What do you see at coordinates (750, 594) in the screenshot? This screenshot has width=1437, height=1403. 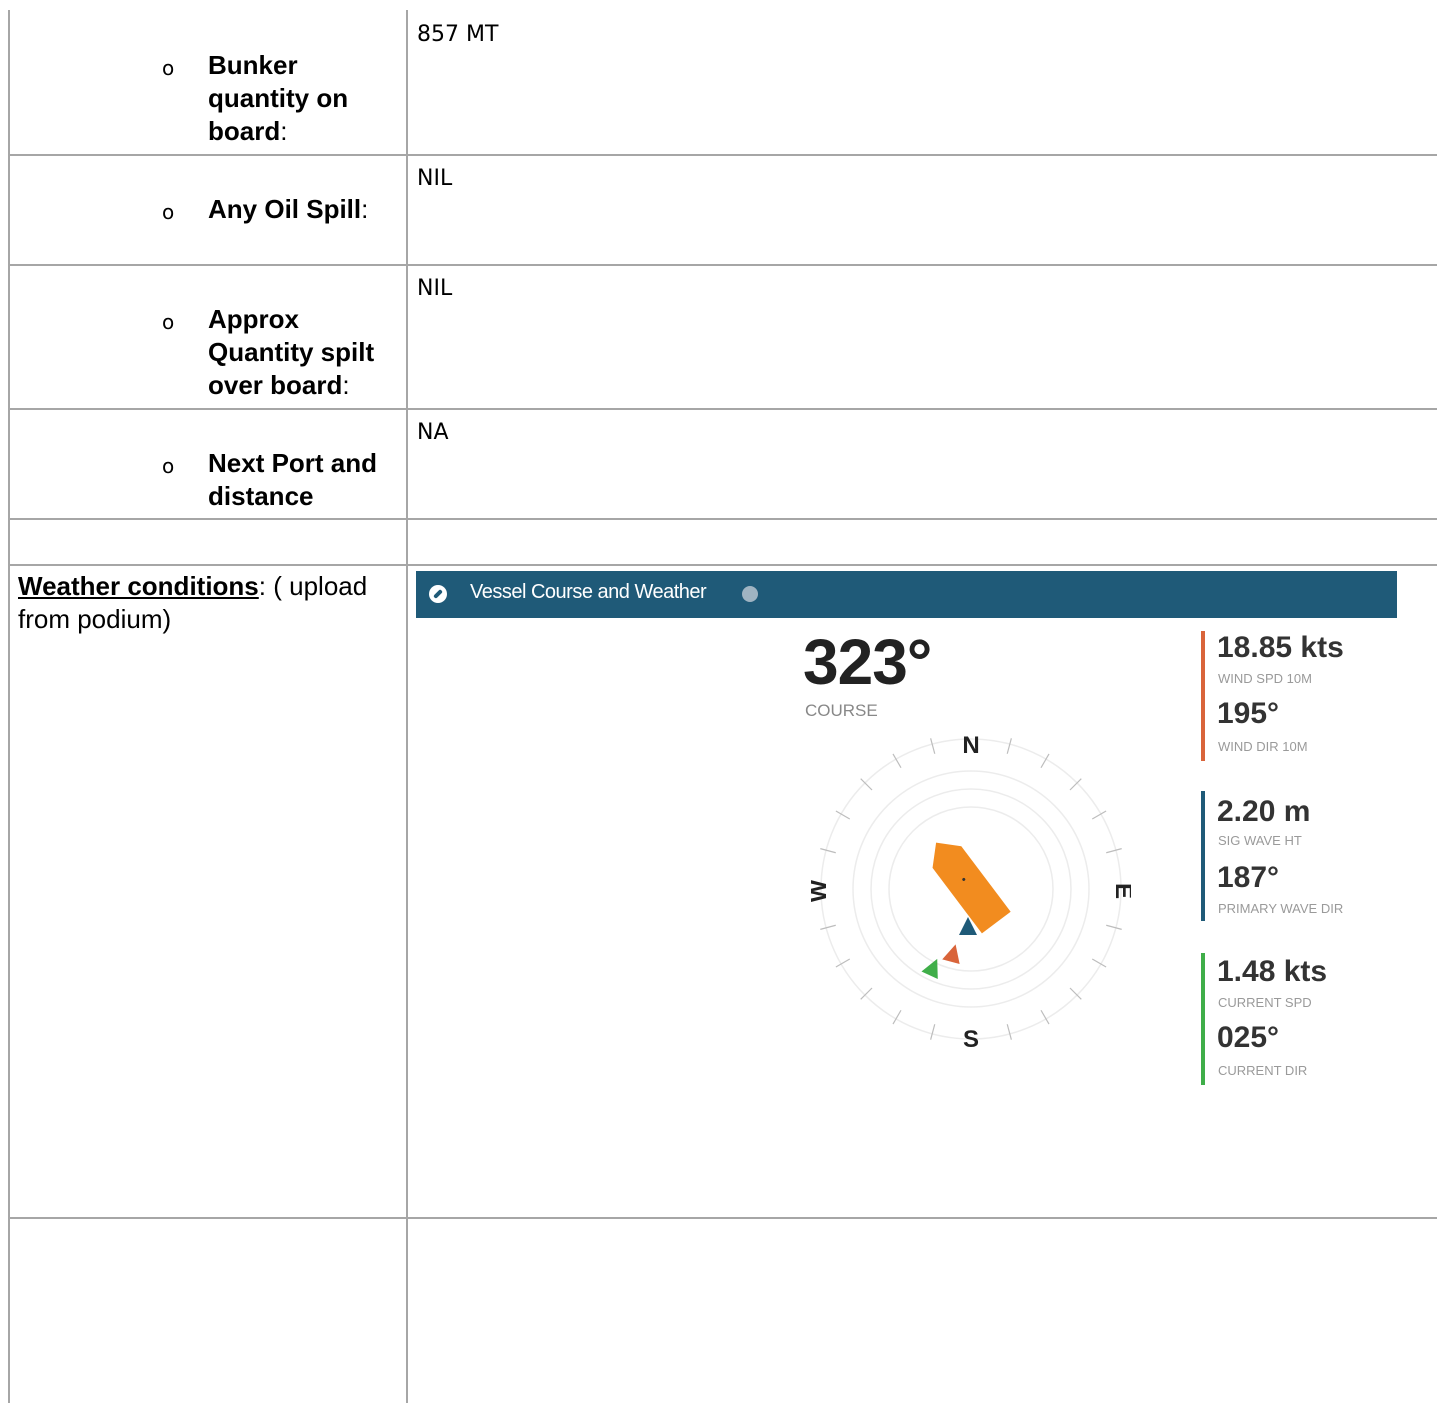 I see `info-icon` at bounding box center [750, 594].